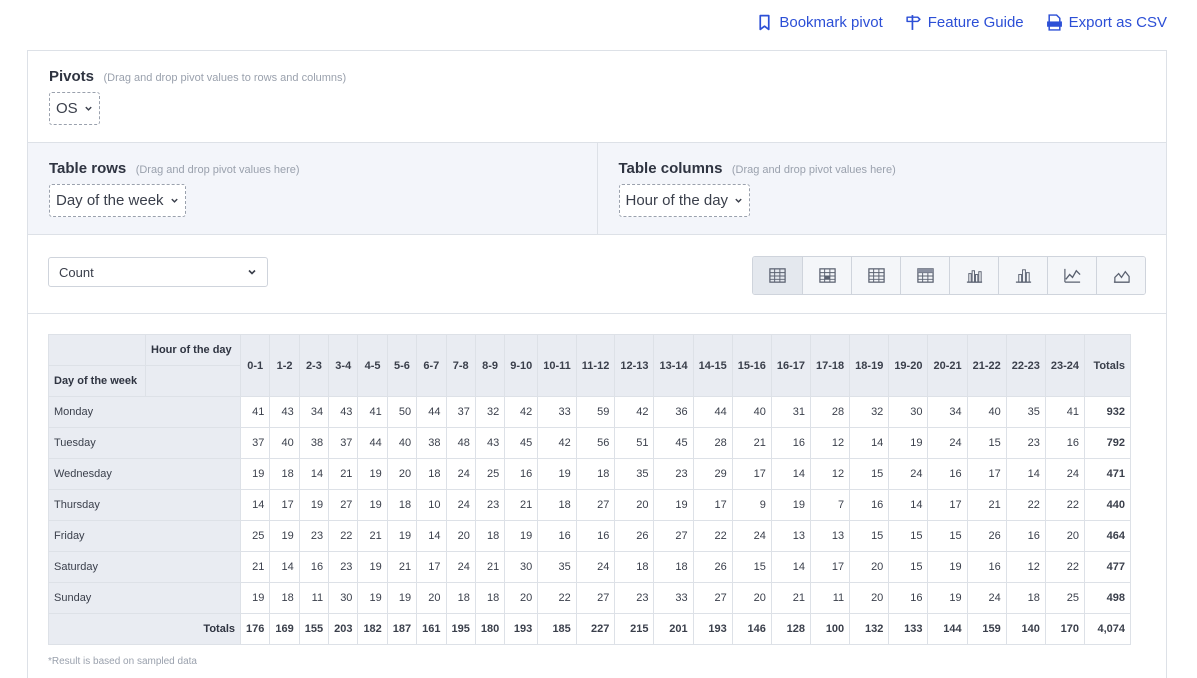 The image size is (1197, 678). Describe the element at coordinates (595, 365) in the screenshot. I see `column-header: 11-12` at that location.